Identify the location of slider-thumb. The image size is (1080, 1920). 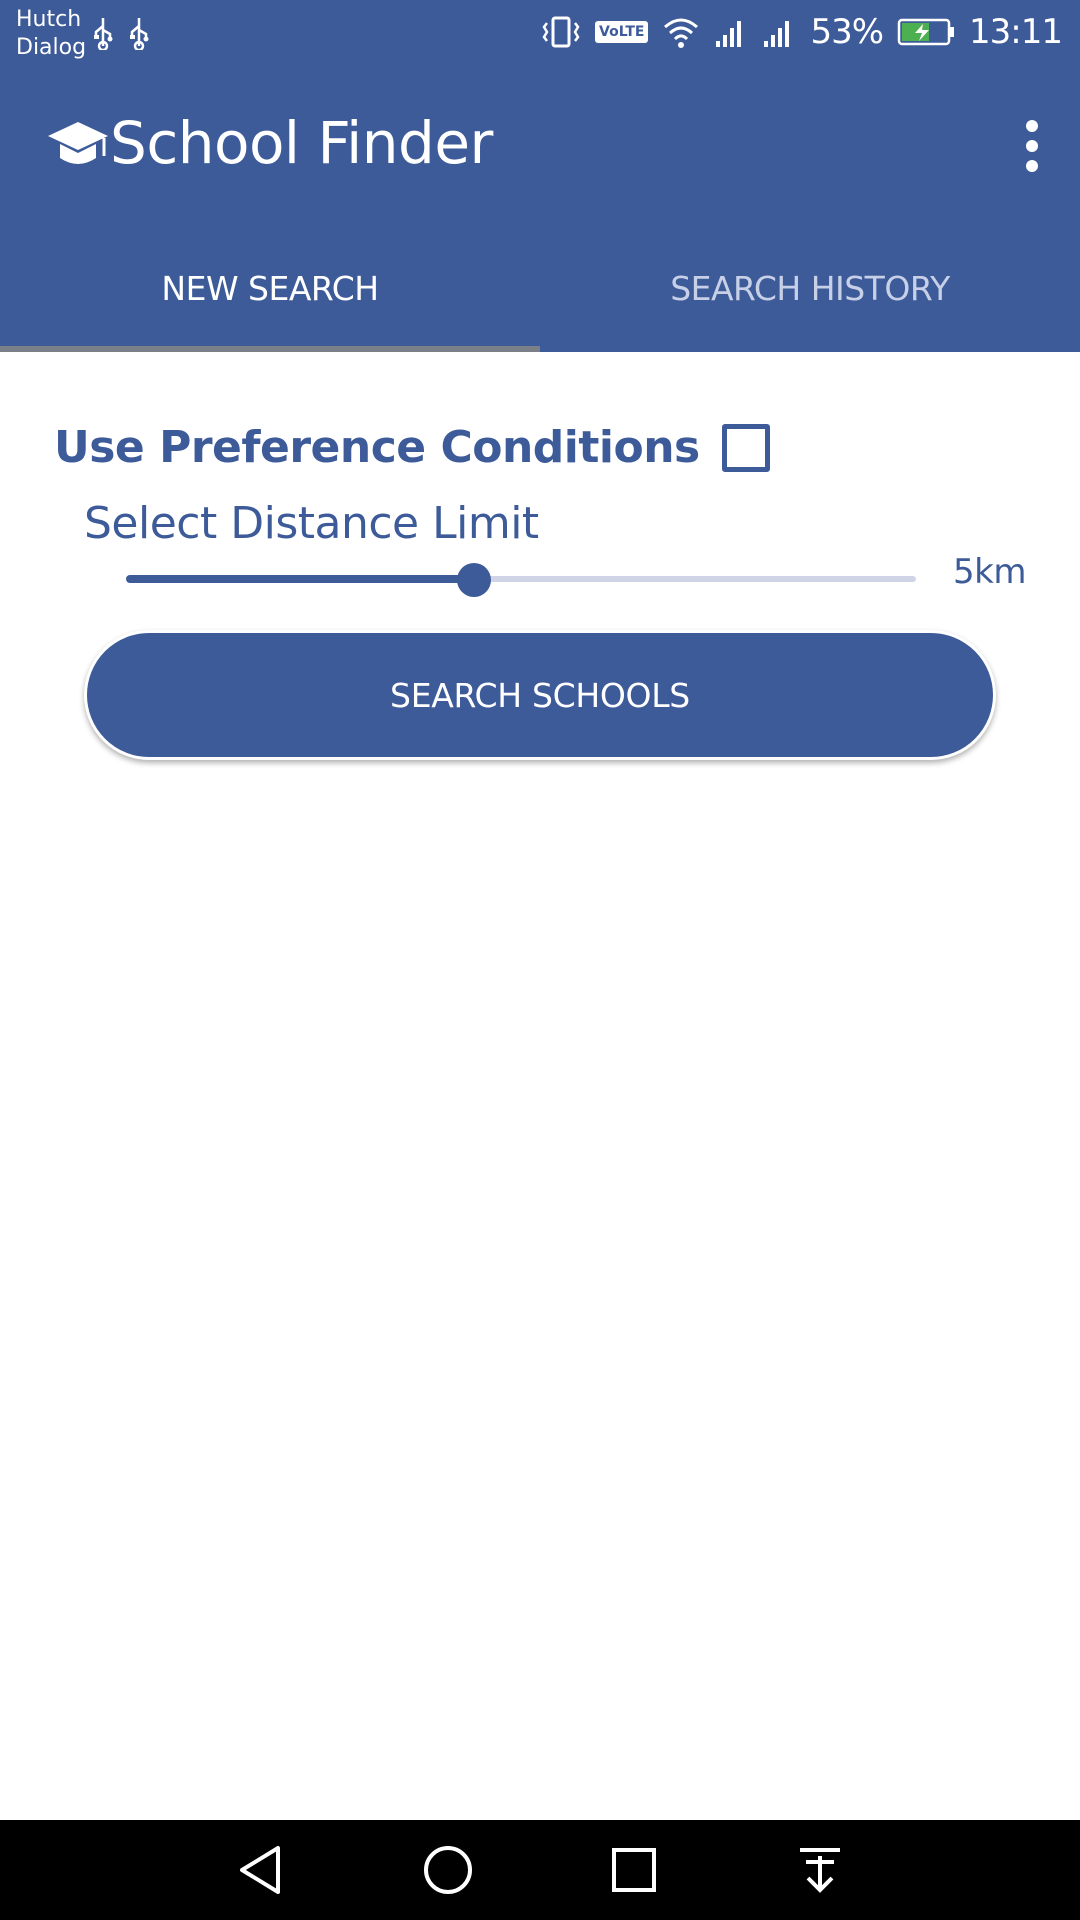
(473, 580).